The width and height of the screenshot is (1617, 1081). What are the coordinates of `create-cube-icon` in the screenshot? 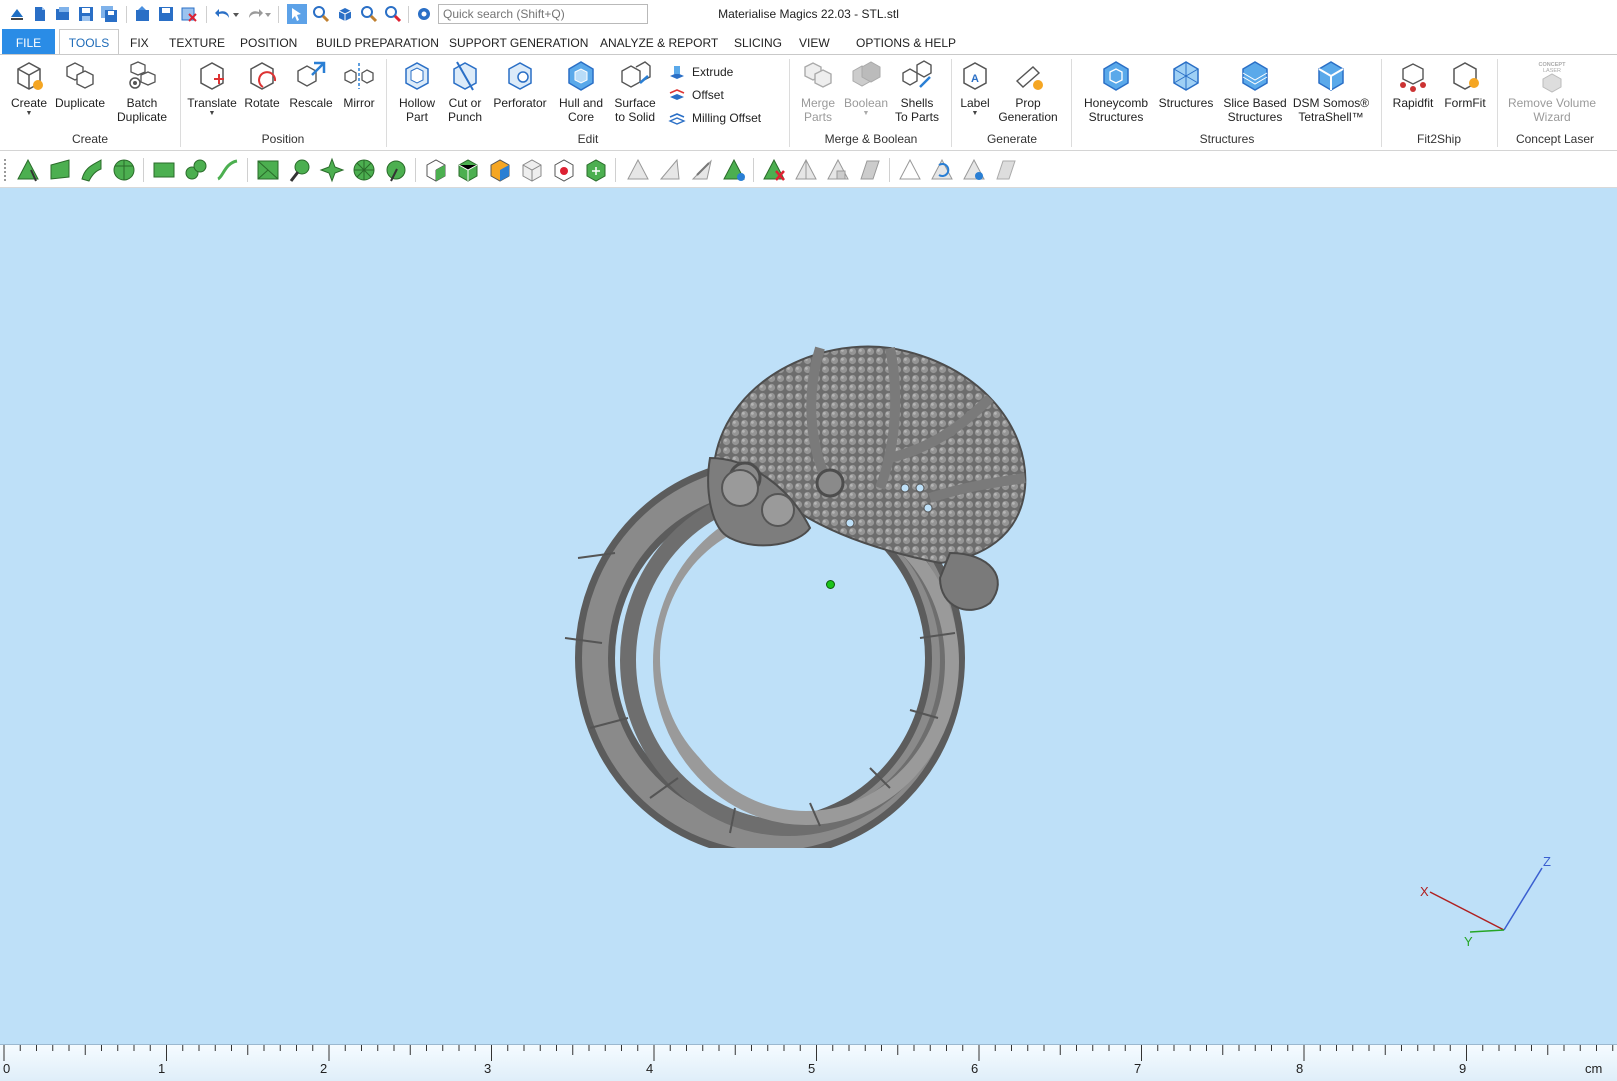 It's located at (30, 76).